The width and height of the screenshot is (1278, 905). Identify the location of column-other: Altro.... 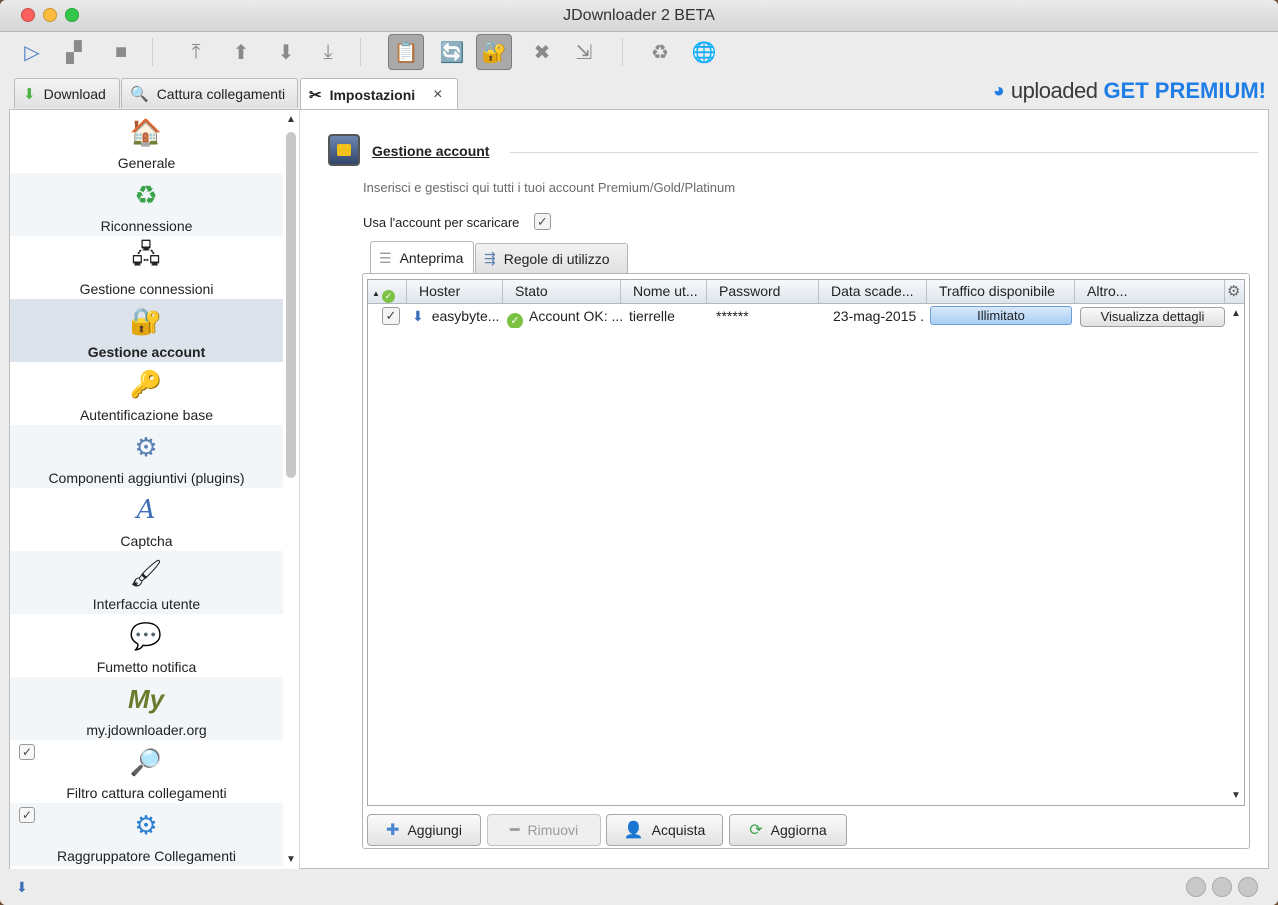
(1150, 291).